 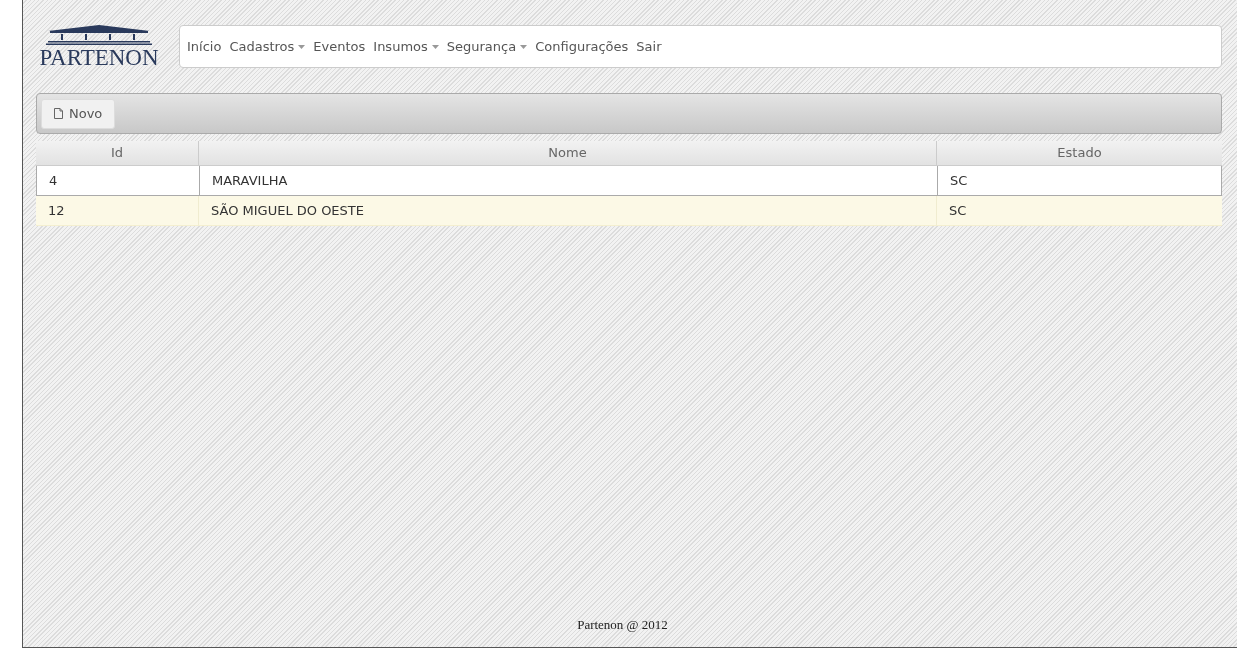 What do you see at coordinates (78, 113) in the screenshot?
I see `new-button: Novo` at bounding box center [78, 113].